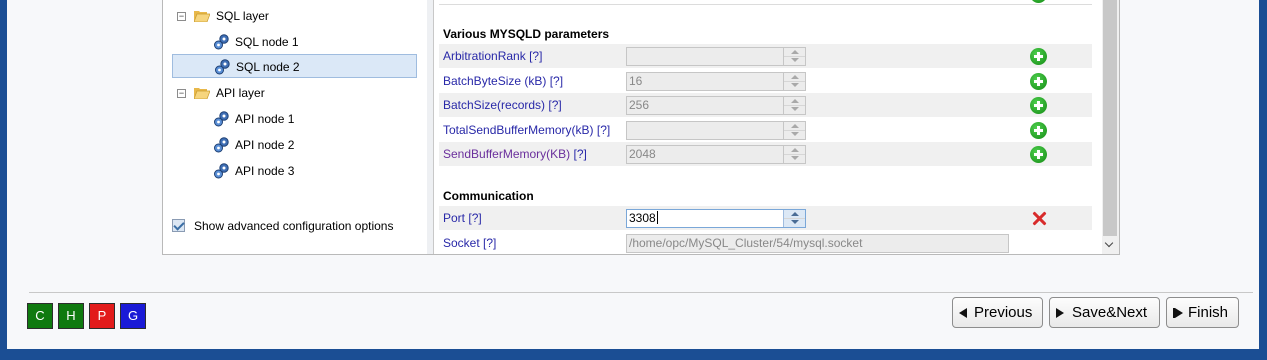  What do you see at coordinates (1039, 218) in the screenshot?
I see `delete-icon` at bounding box center [1039, 218].